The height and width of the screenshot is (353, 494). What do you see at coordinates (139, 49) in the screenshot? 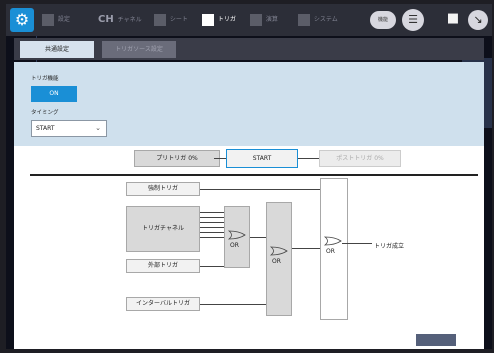
I see `tab-trigger-source-settings: トリガソース設定` at bounding box center [139, 49].